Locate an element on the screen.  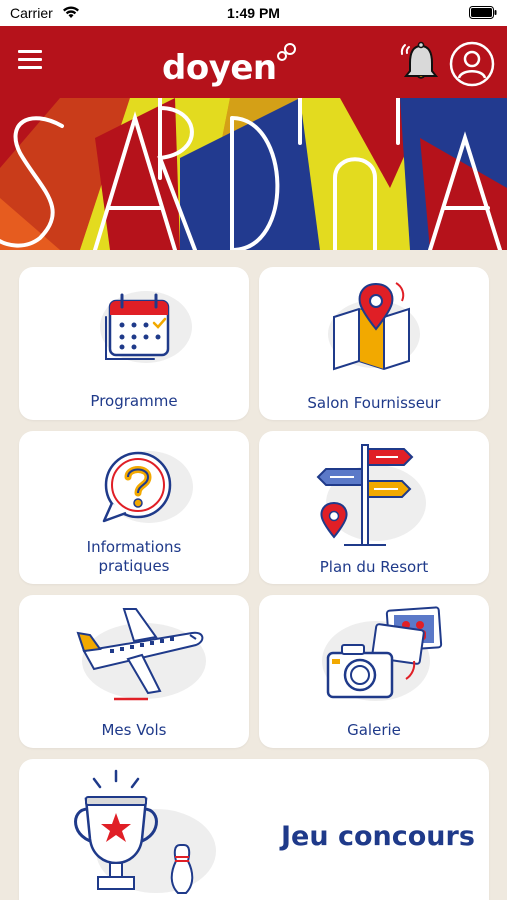
tile-label-mes-vols: Mes Vols is located at coordinates (134, 730).